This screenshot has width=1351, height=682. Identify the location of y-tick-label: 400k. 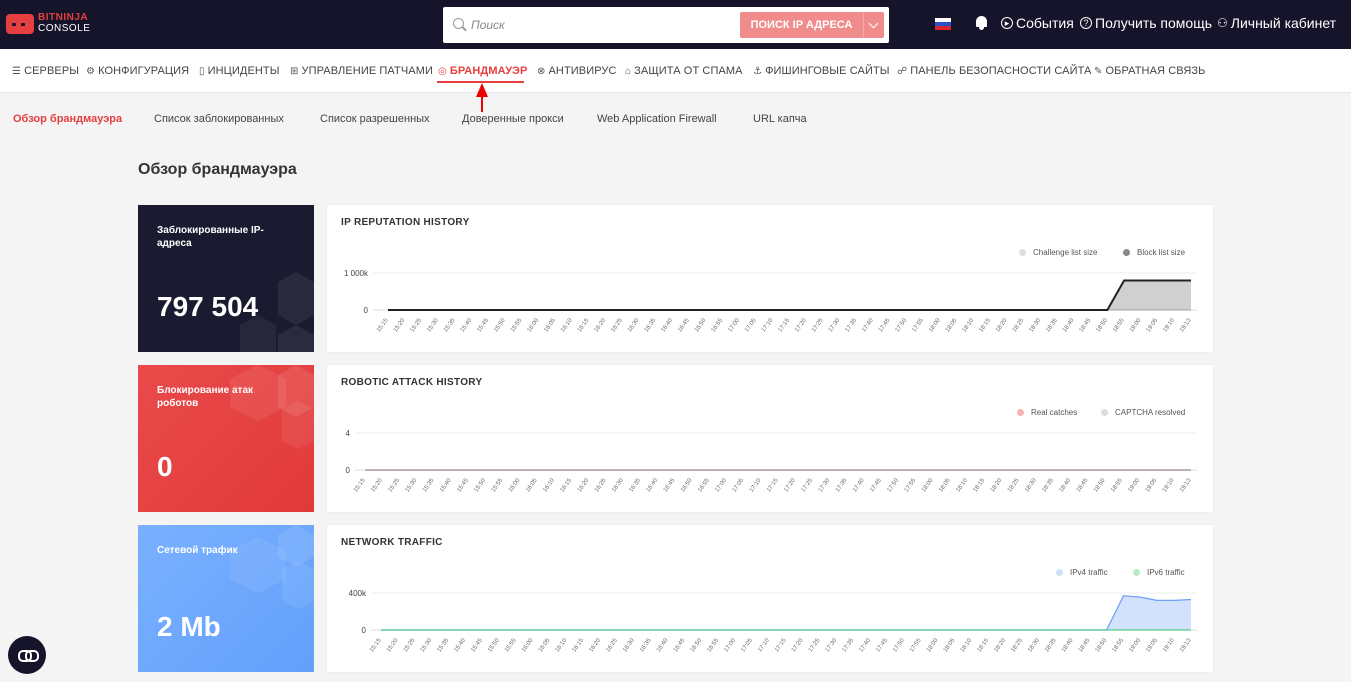
(358, 593).